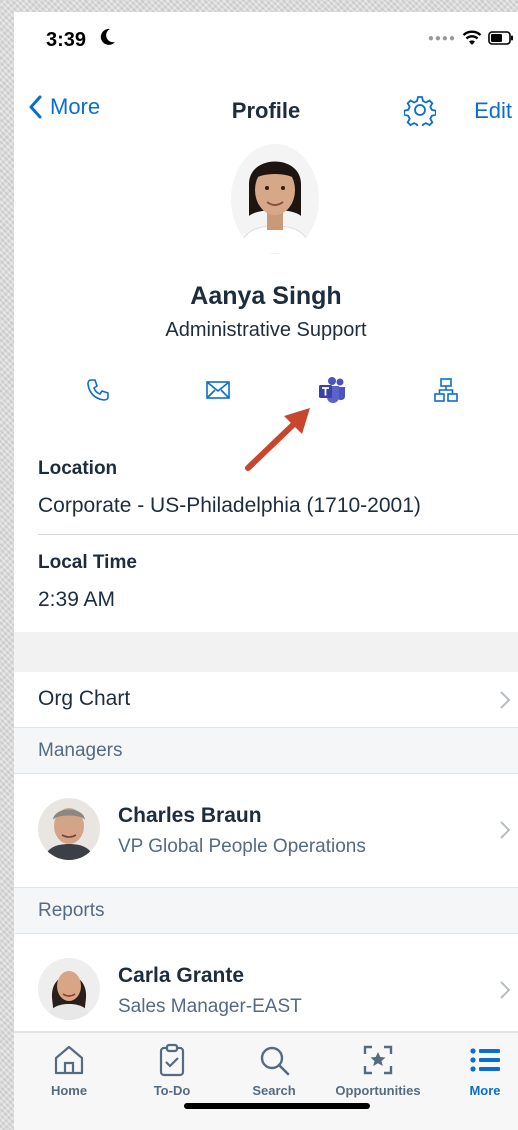  What do you see at coordinates (181, 975) in the screenshot?
I see `report-name: Carla Grante` at bounding box center [181, 975].